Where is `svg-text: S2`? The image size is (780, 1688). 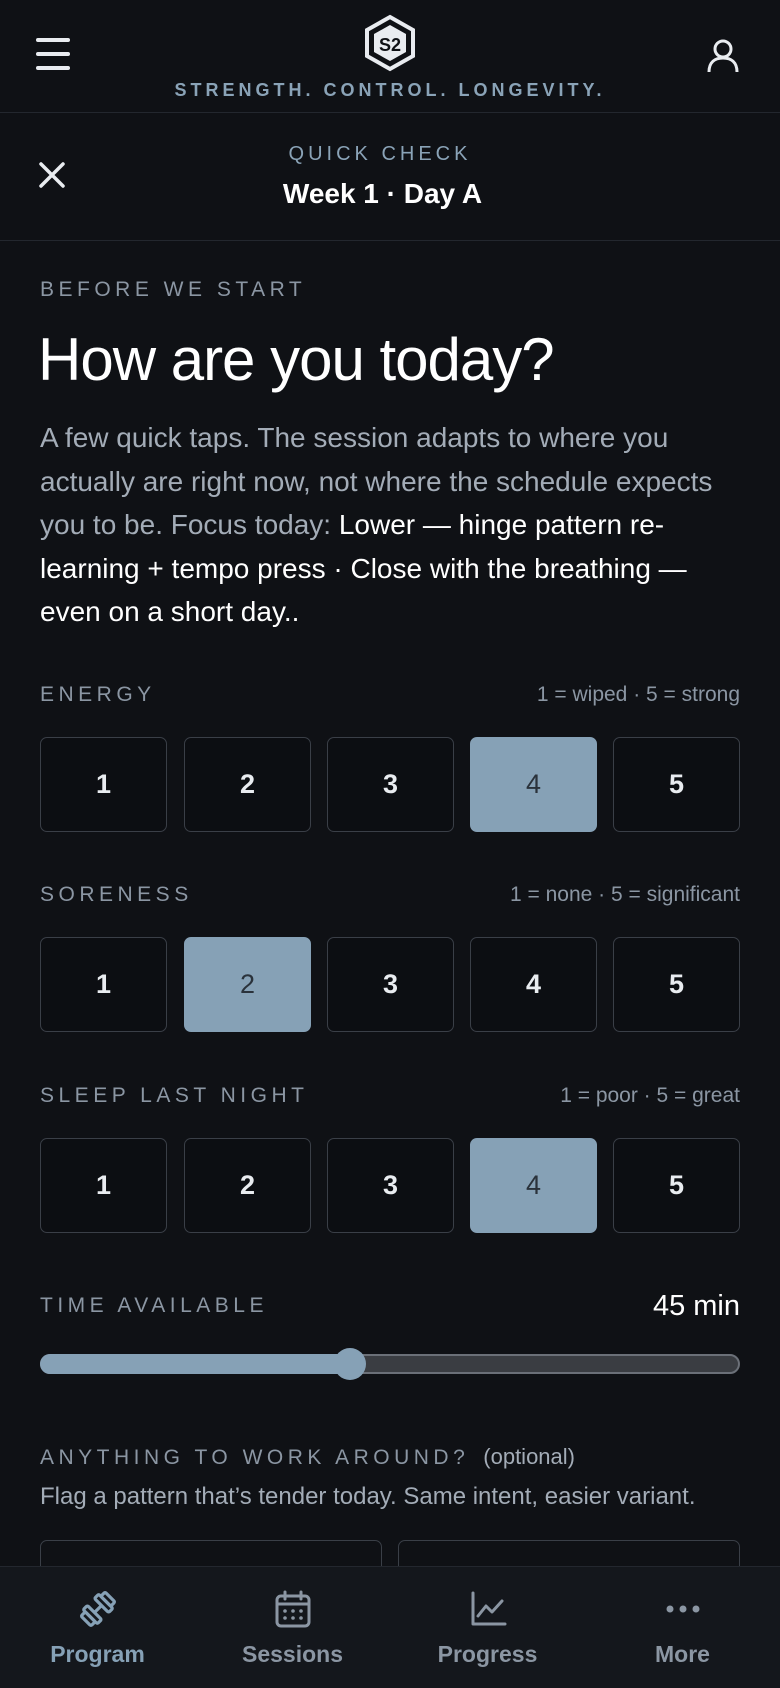 svg-text: S2 is located at coordinates (390, 45).